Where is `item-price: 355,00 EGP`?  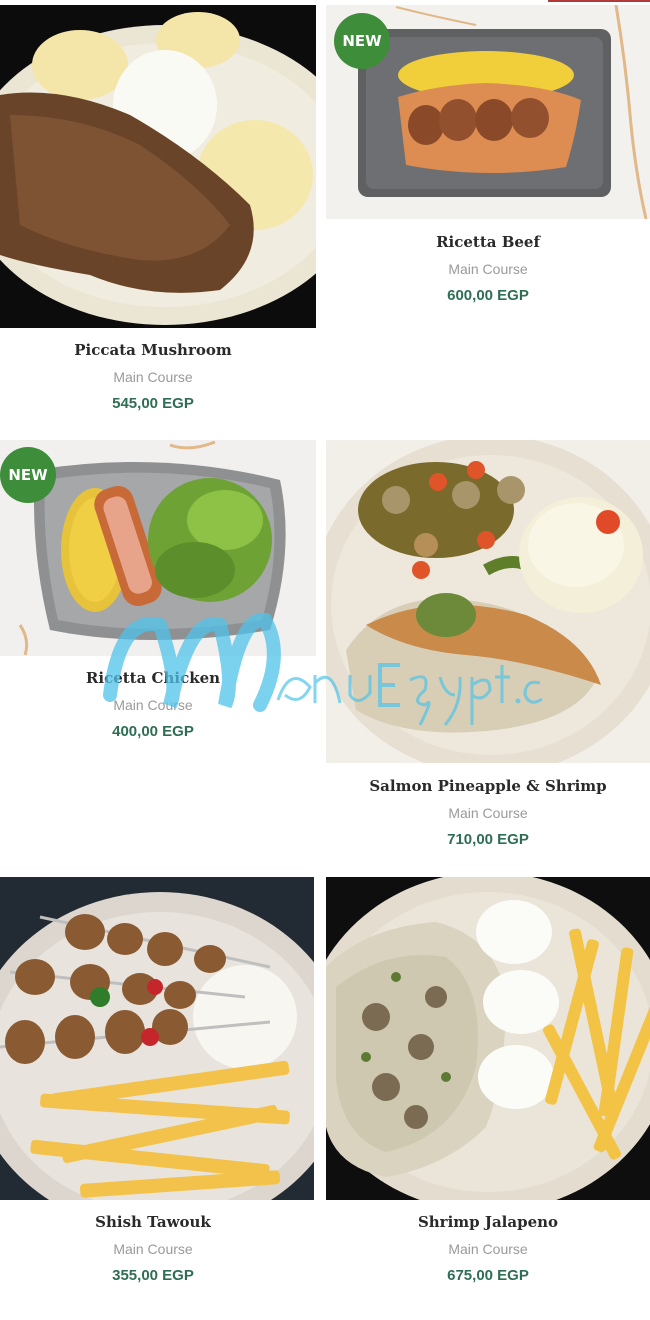
item-price: 355,00 EGP is located at coordinates (153, 1275).